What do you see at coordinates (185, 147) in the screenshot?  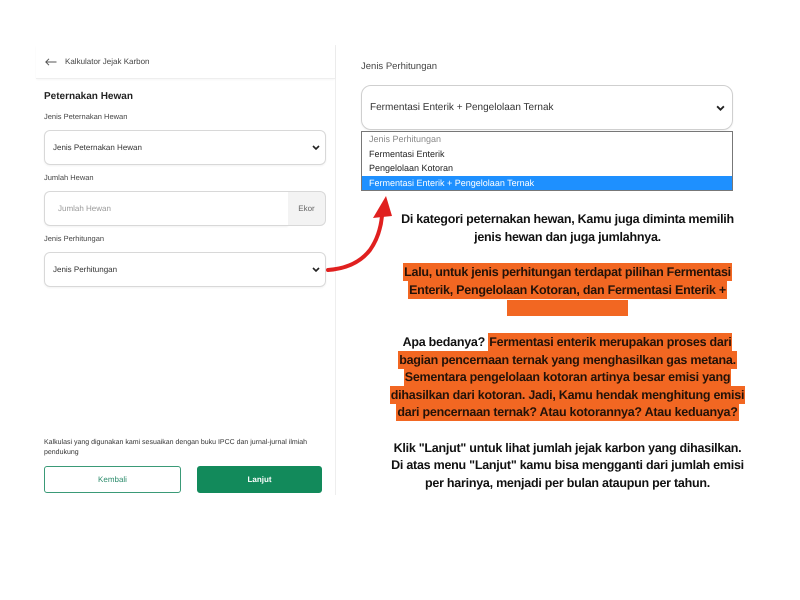 I see `dropdown-select: Jenis Peternakan Hewan` at bounding box center [185, 147].